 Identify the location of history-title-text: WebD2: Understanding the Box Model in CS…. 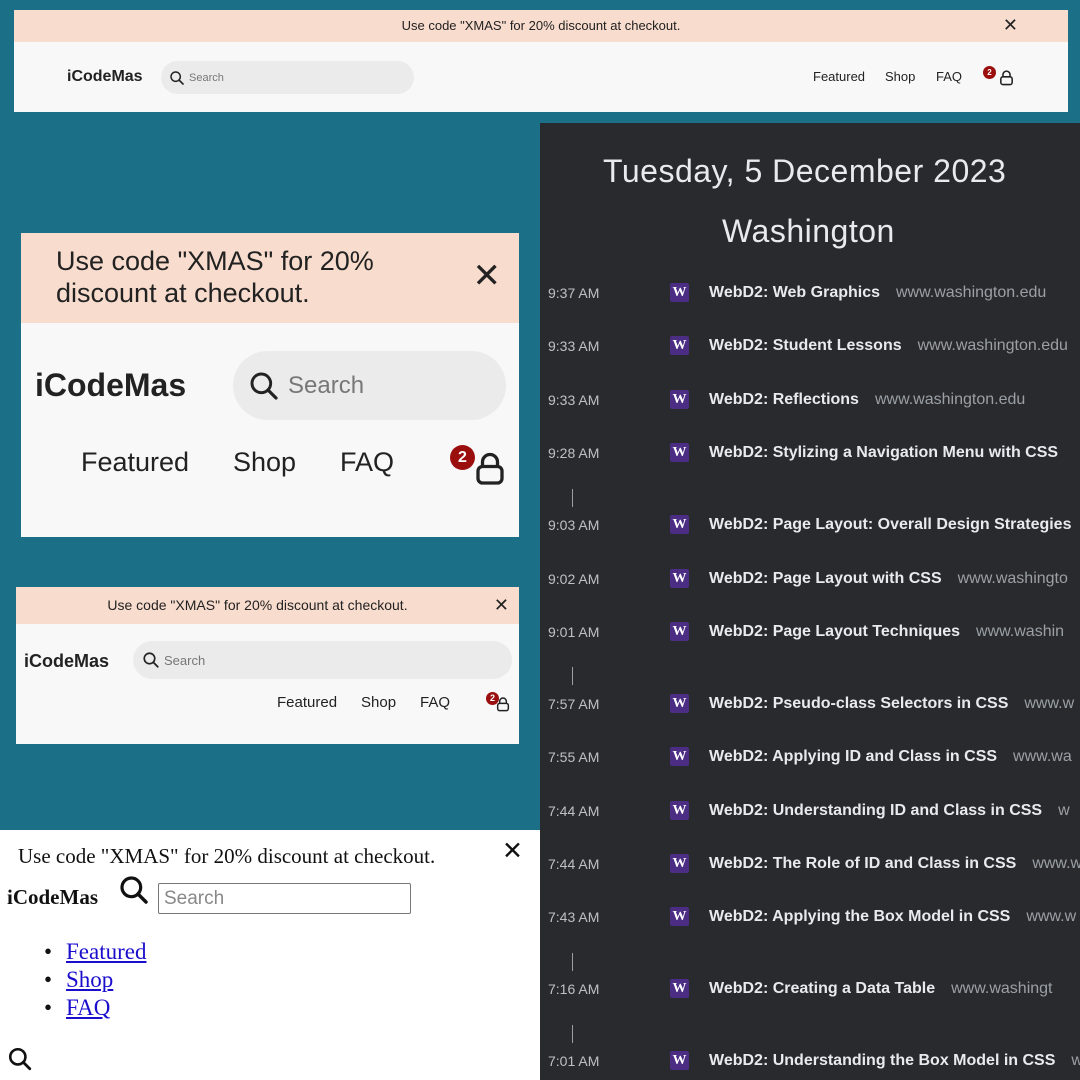
(882, 1060).